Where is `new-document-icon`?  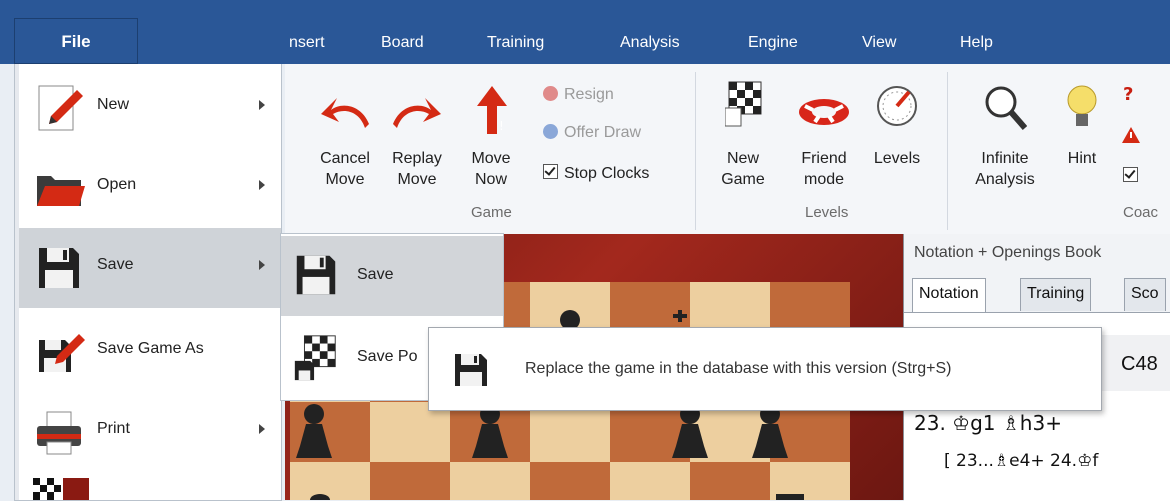 new-document-icon is located at coordinates (60, 108).